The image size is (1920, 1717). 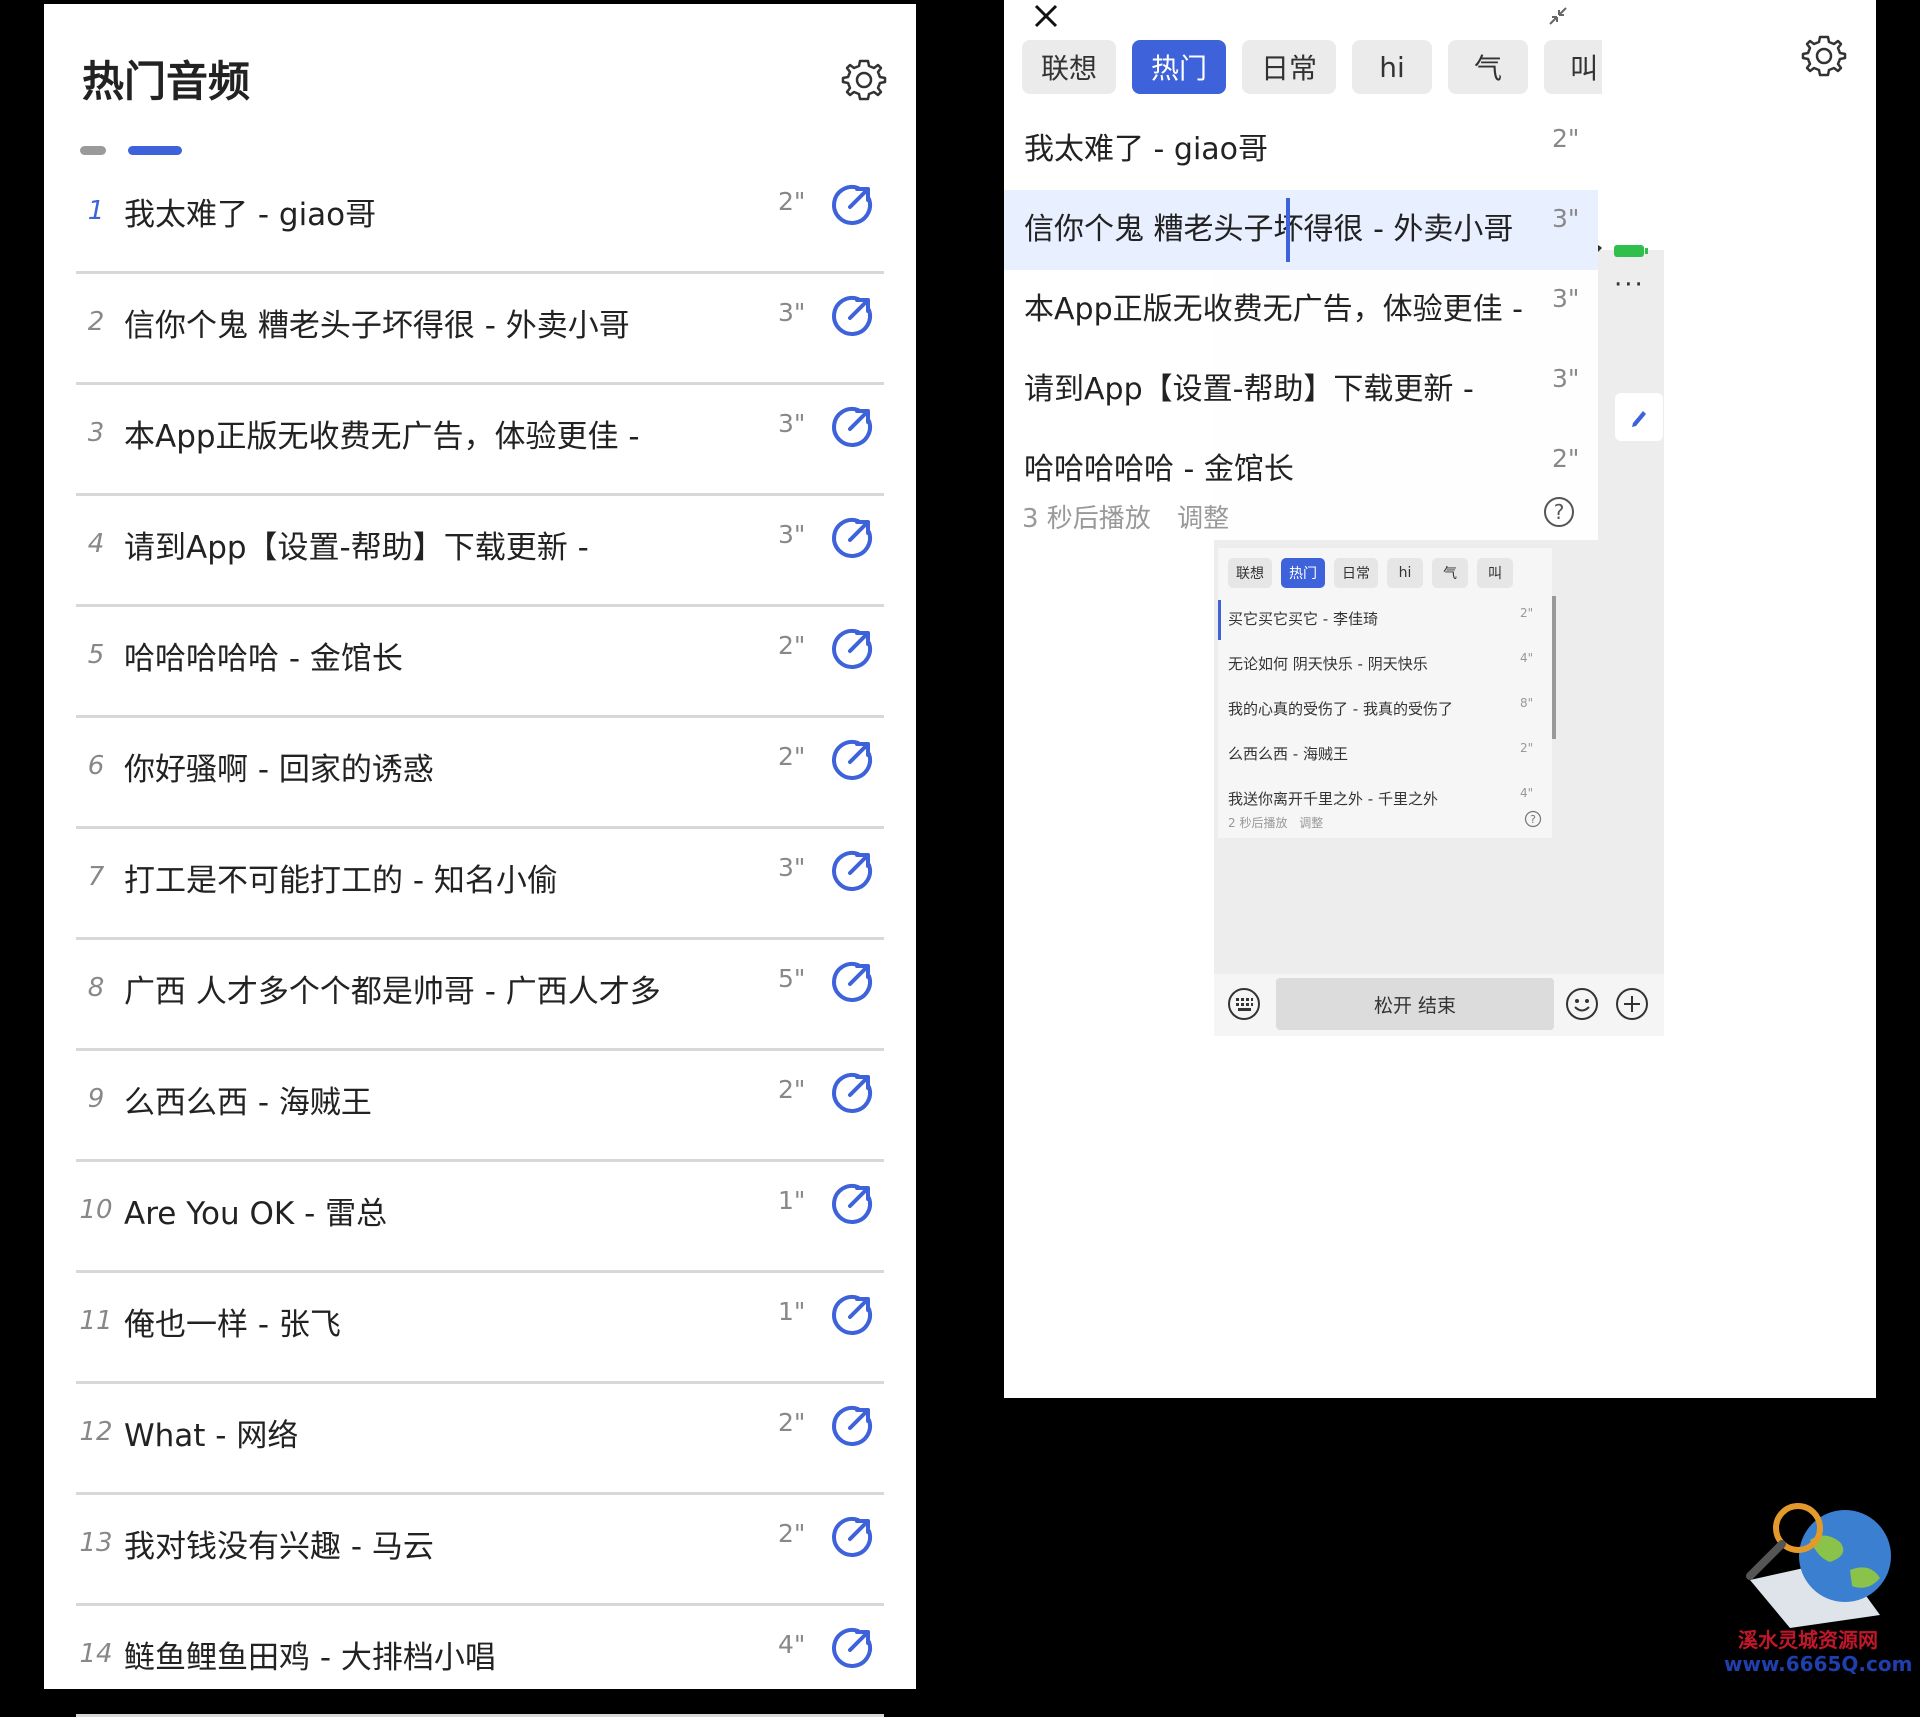 I want to click on mini-list-item: 我的心真的受伤了 - 我真的受伤了 8", so click(x=1381, y=708).